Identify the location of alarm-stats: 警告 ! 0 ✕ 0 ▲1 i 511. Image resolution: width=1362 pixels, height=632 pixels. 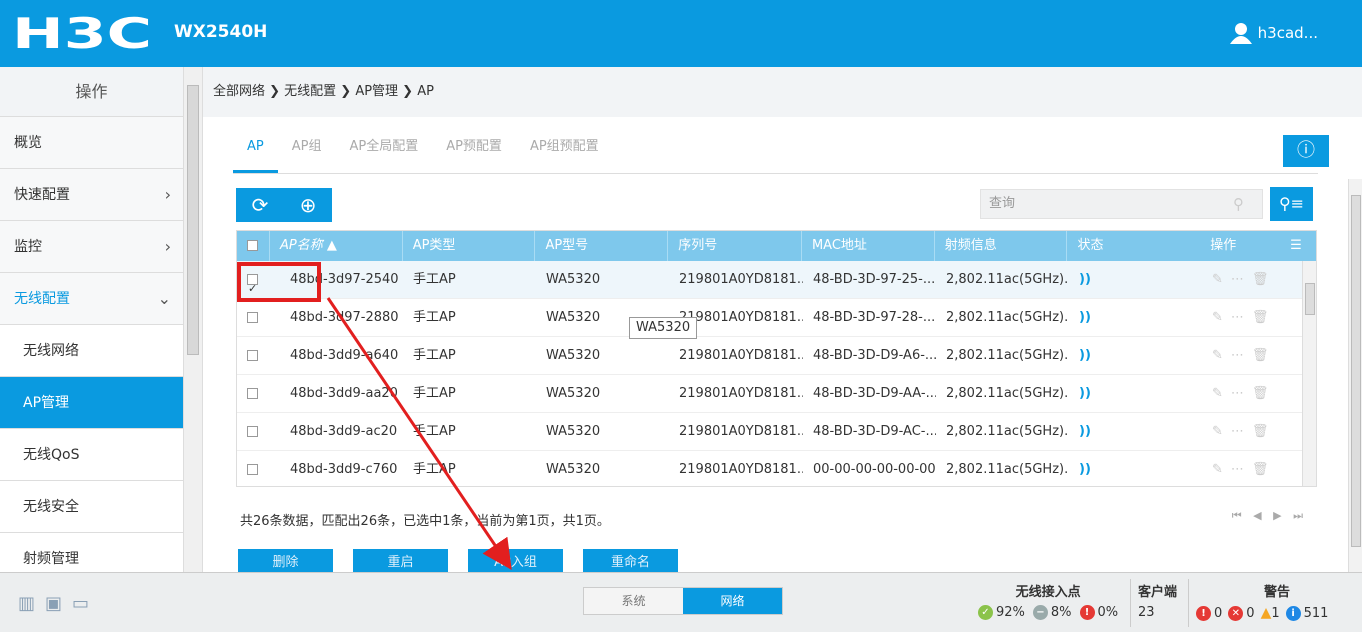
(1277, 601).